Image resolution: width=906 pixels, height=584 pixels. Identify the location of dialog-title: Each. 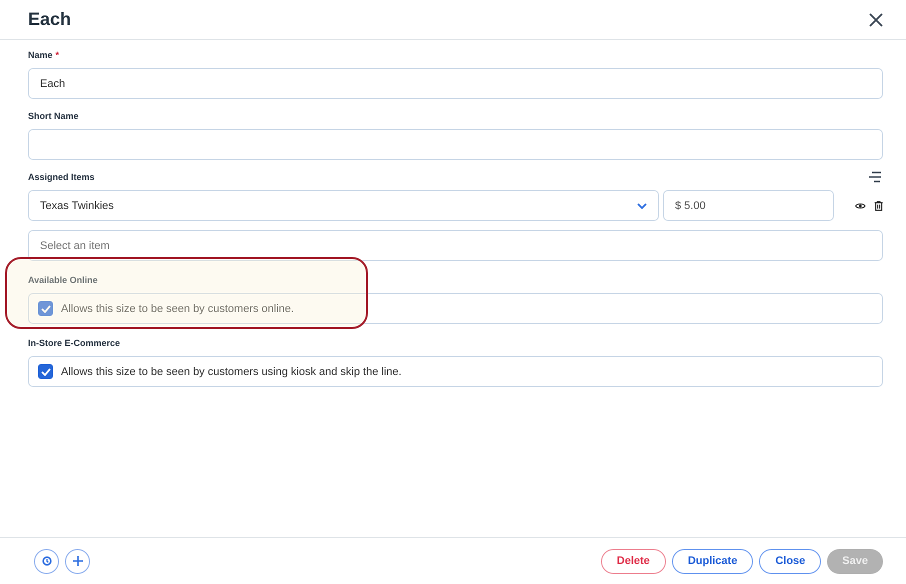
(50, 19).